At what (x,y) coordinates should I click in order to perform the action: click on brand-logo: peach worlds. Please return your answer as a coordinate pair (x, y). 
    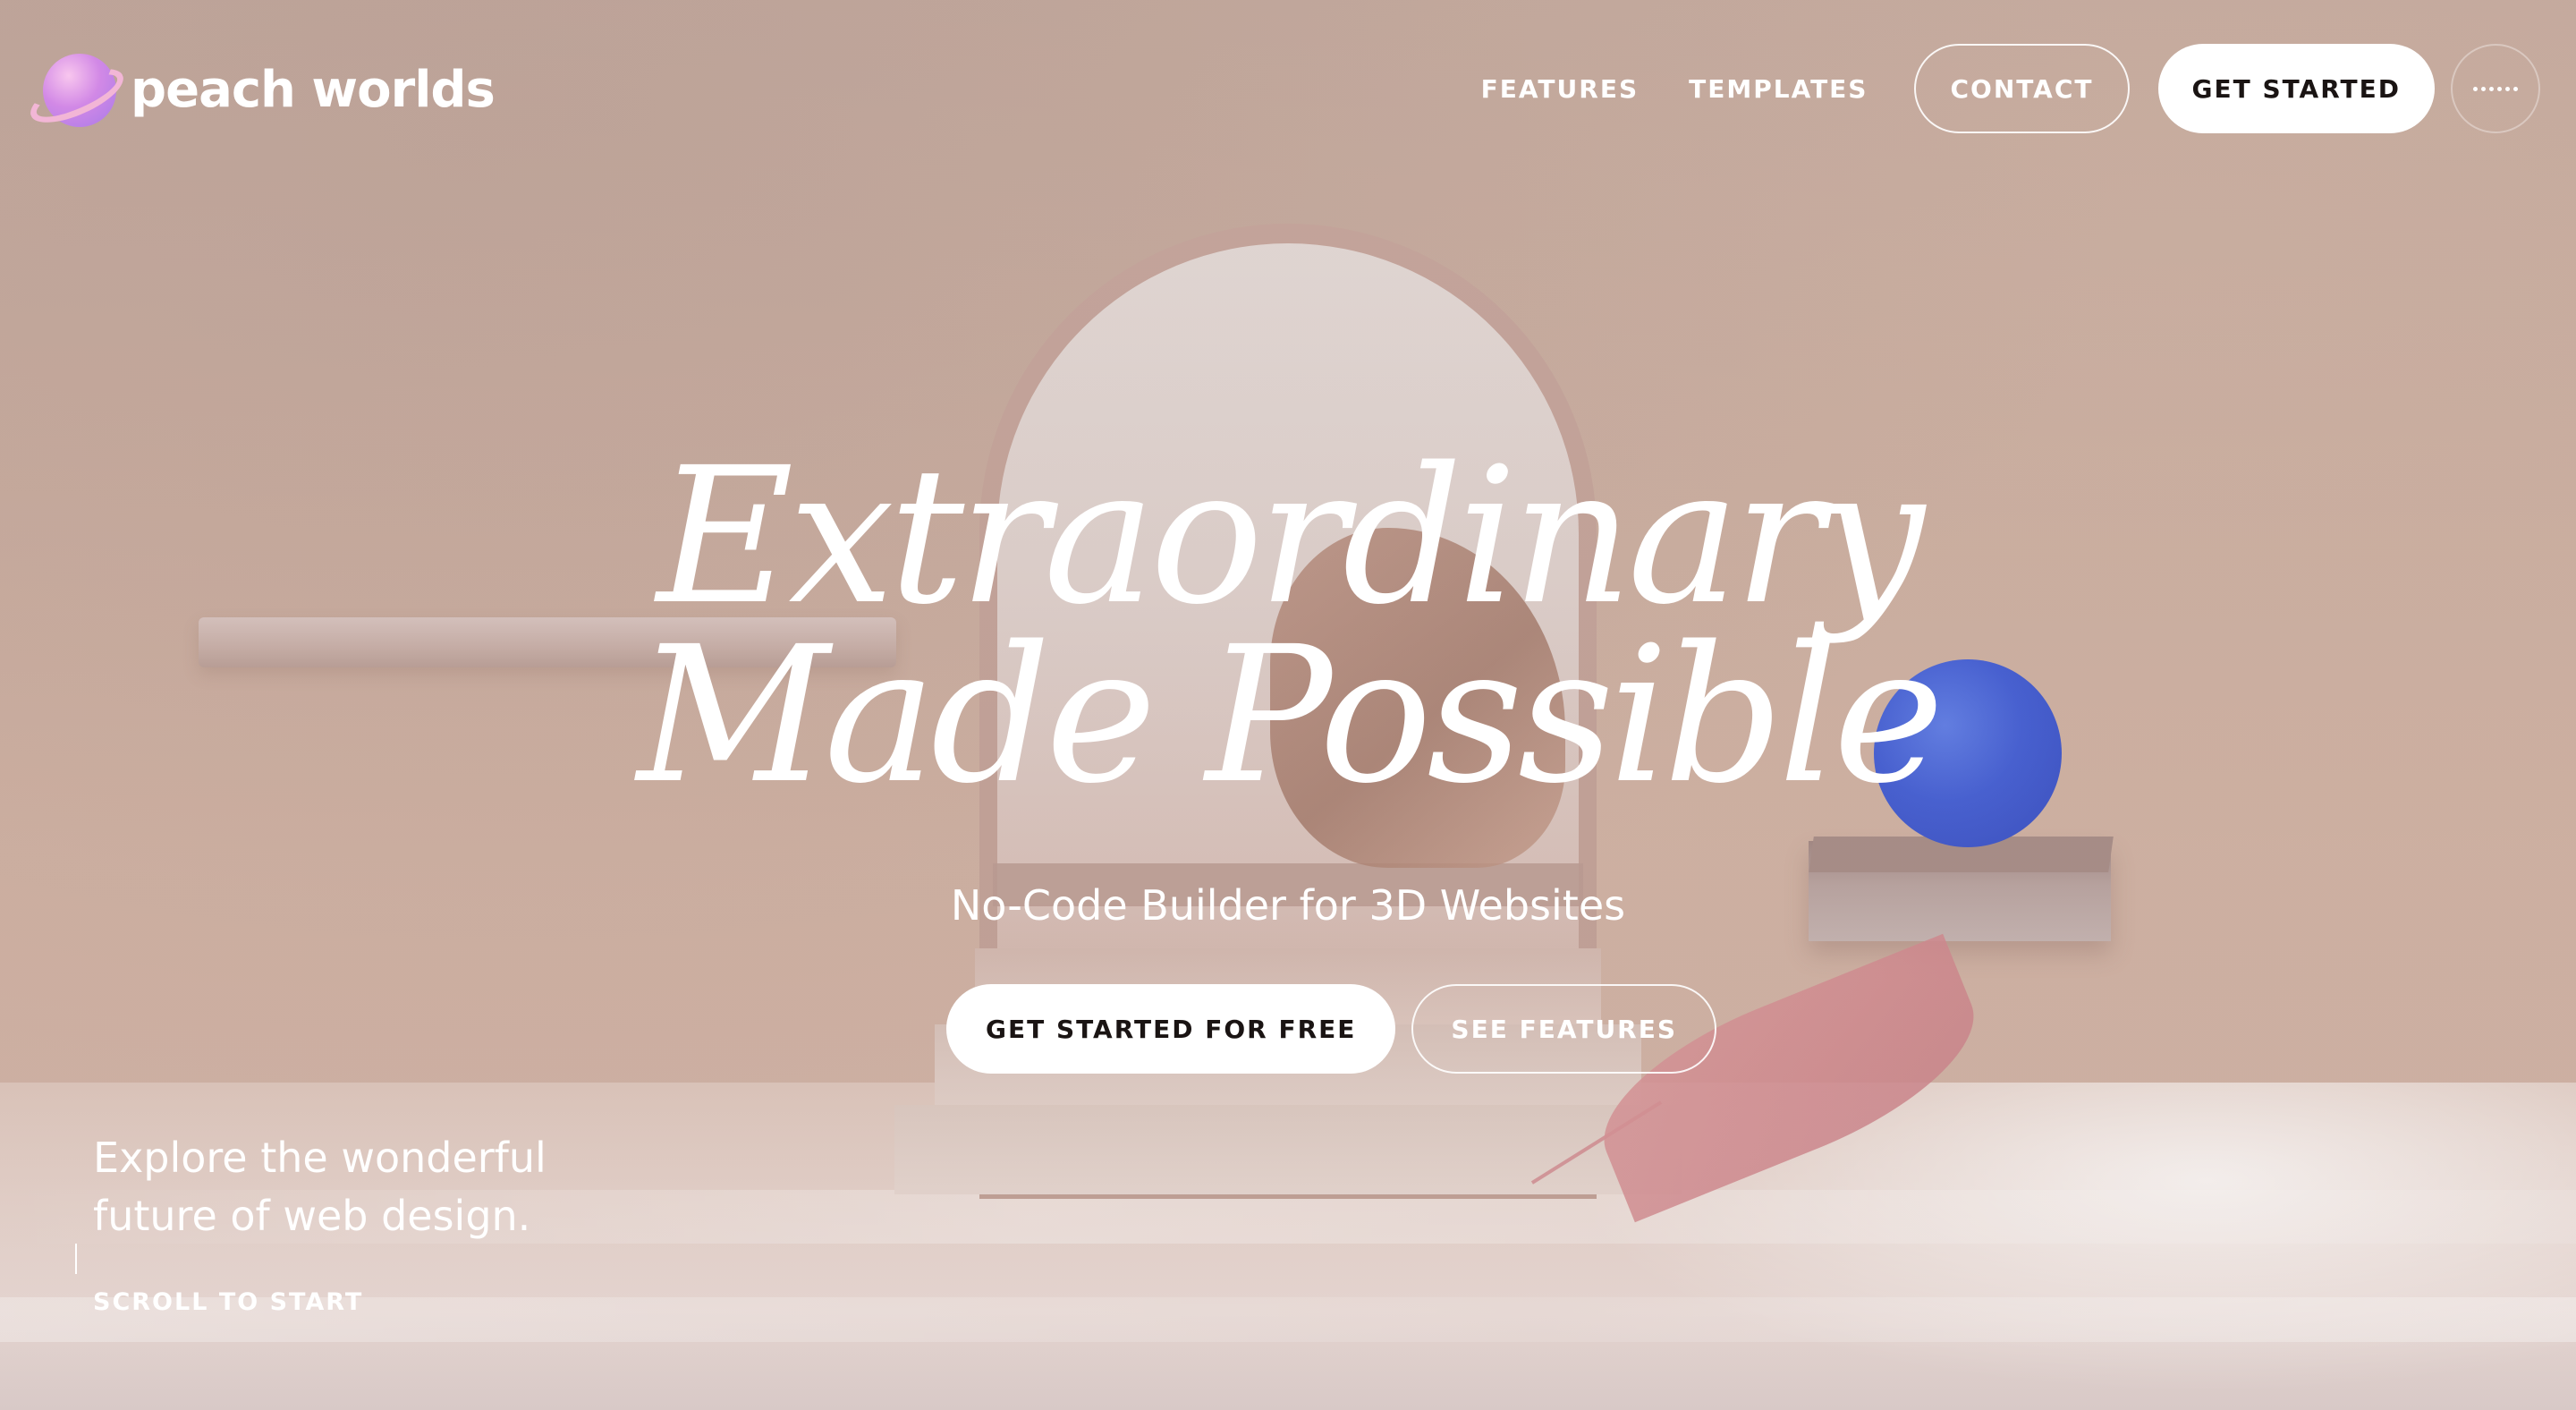
    Looking at the image, I should click on (259, 90).